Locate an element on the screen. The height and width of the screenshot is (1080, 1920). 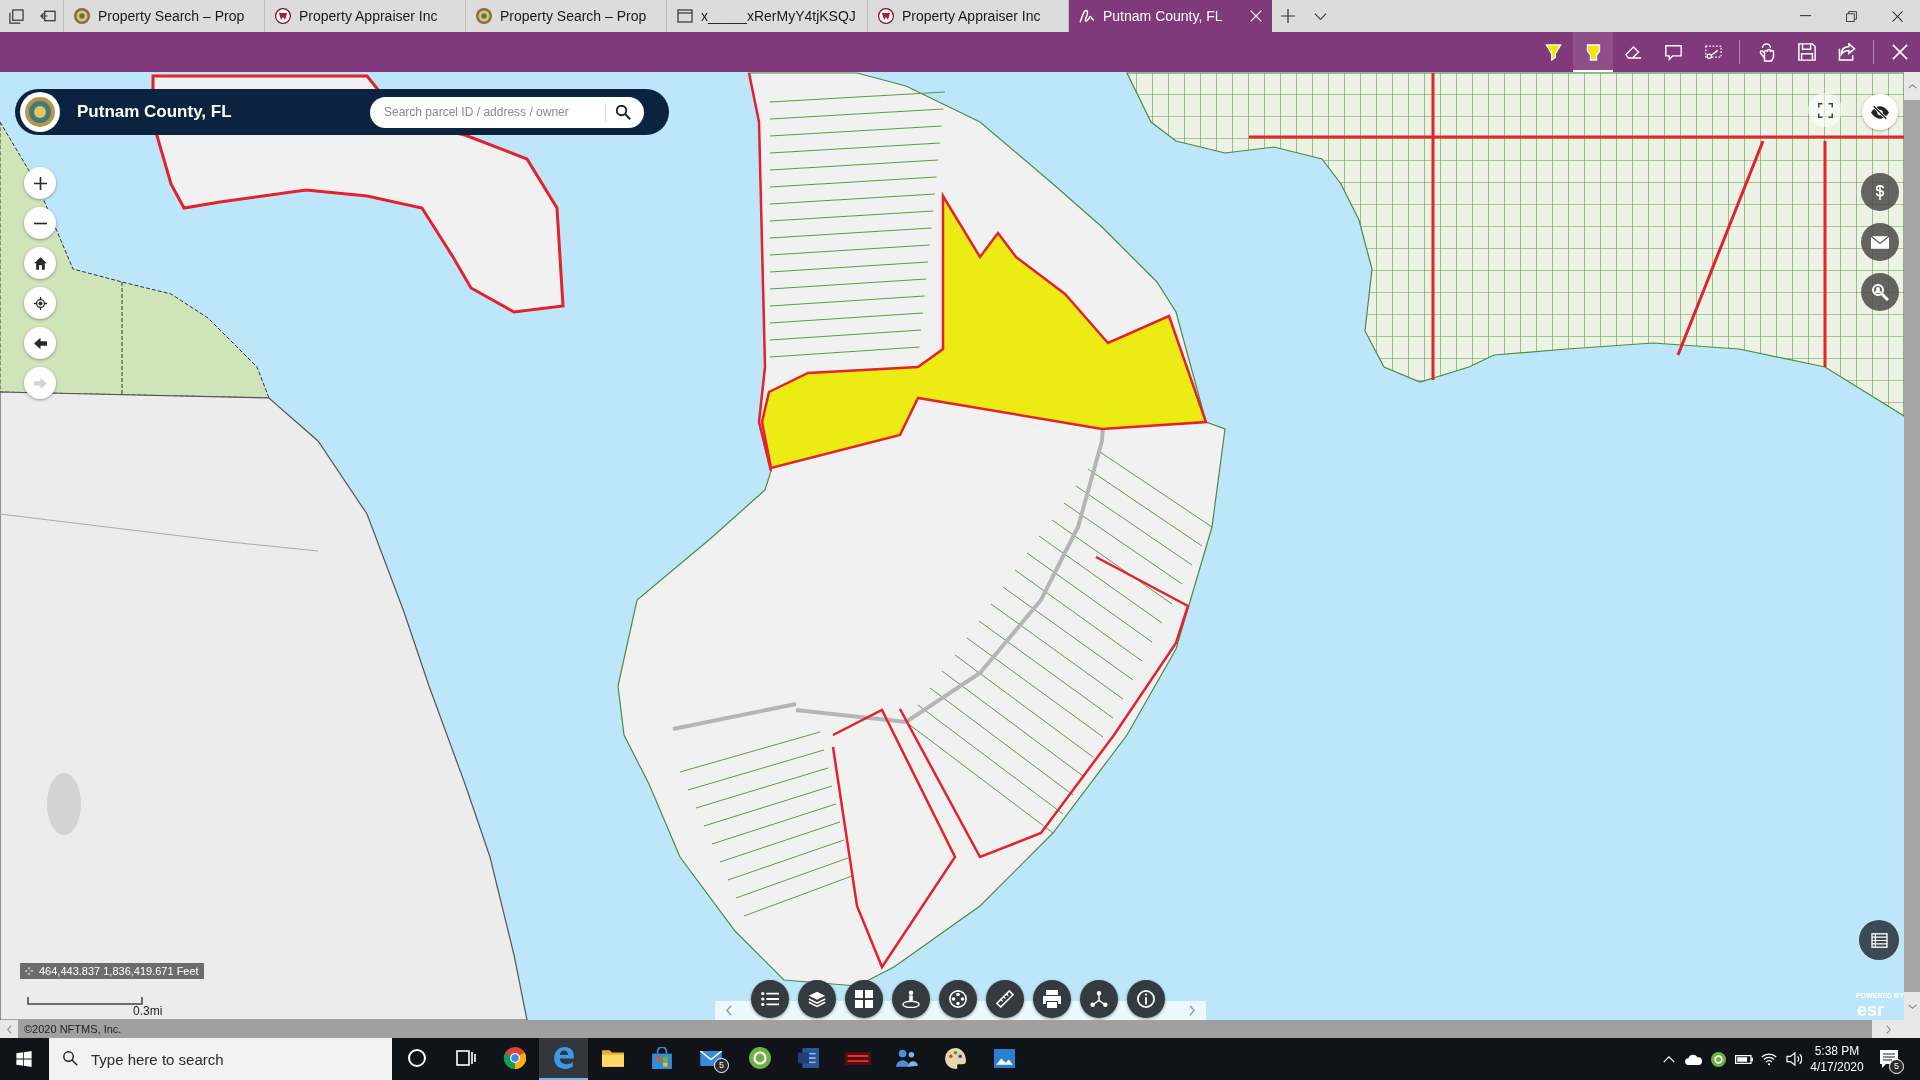
chevron-up-icon is located at coordinates (1668, 1059).